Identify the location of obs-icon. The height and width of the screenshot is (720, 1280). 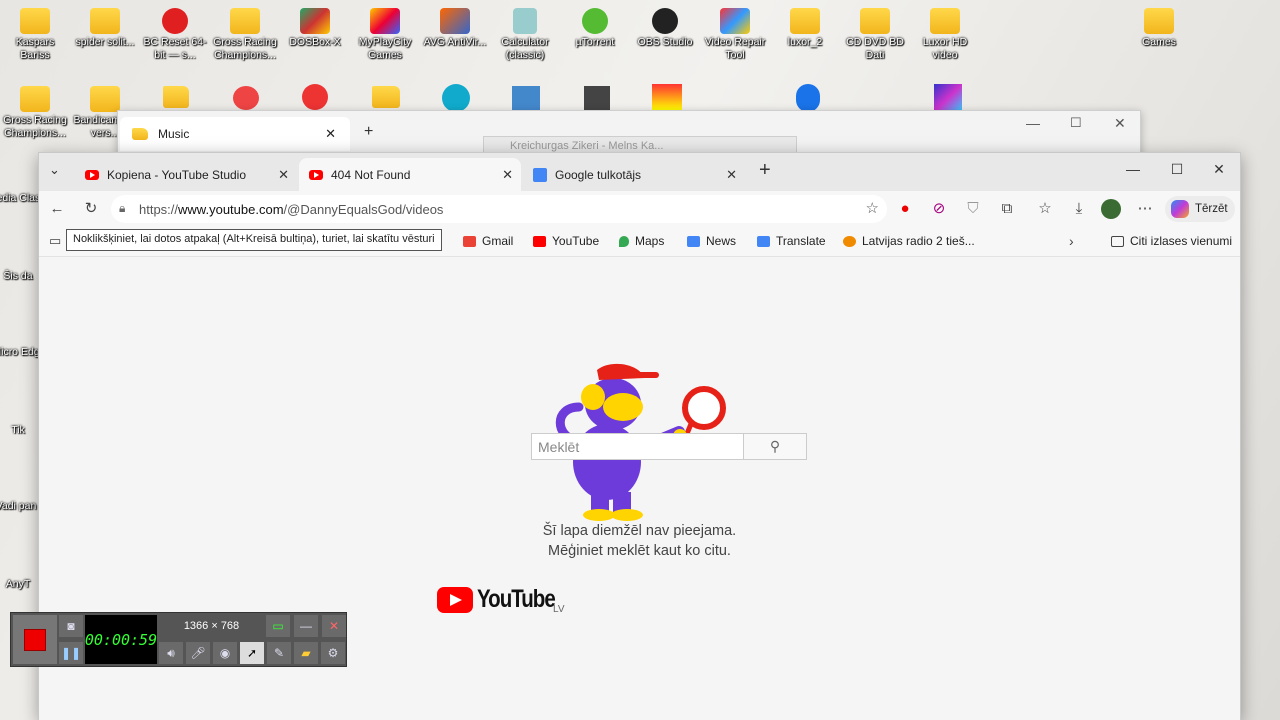
(665, 21).